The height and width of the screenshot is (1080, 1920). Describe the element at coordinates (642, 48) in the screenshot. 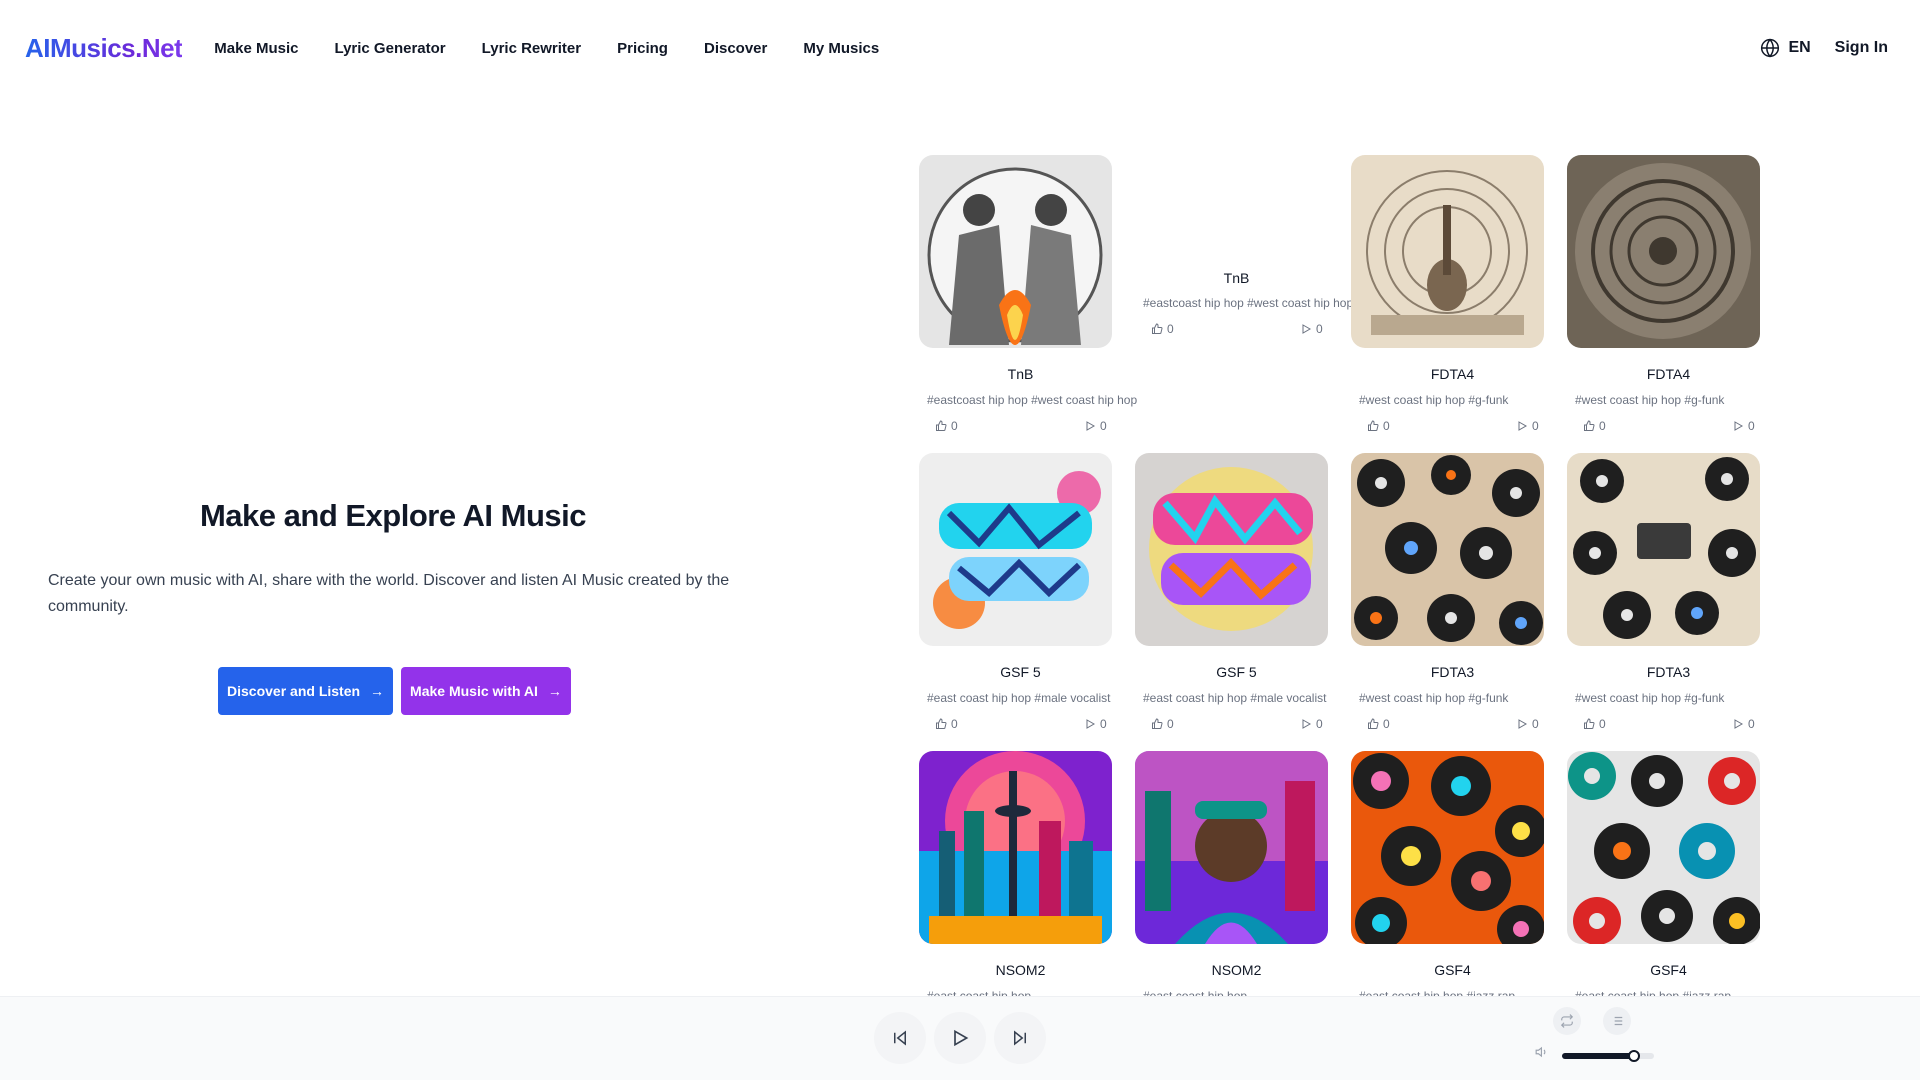

I see `nav-pricing: Pricing` at that location.